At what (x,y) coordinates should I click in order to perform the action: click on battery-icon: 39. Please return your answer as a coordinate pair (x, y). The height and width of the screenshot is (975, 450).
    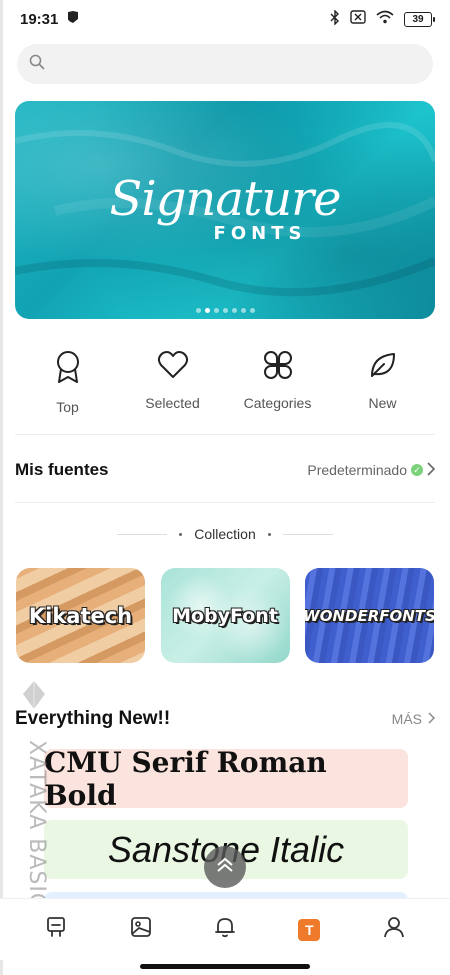
    Looking at the image, I should click on (419, 19).